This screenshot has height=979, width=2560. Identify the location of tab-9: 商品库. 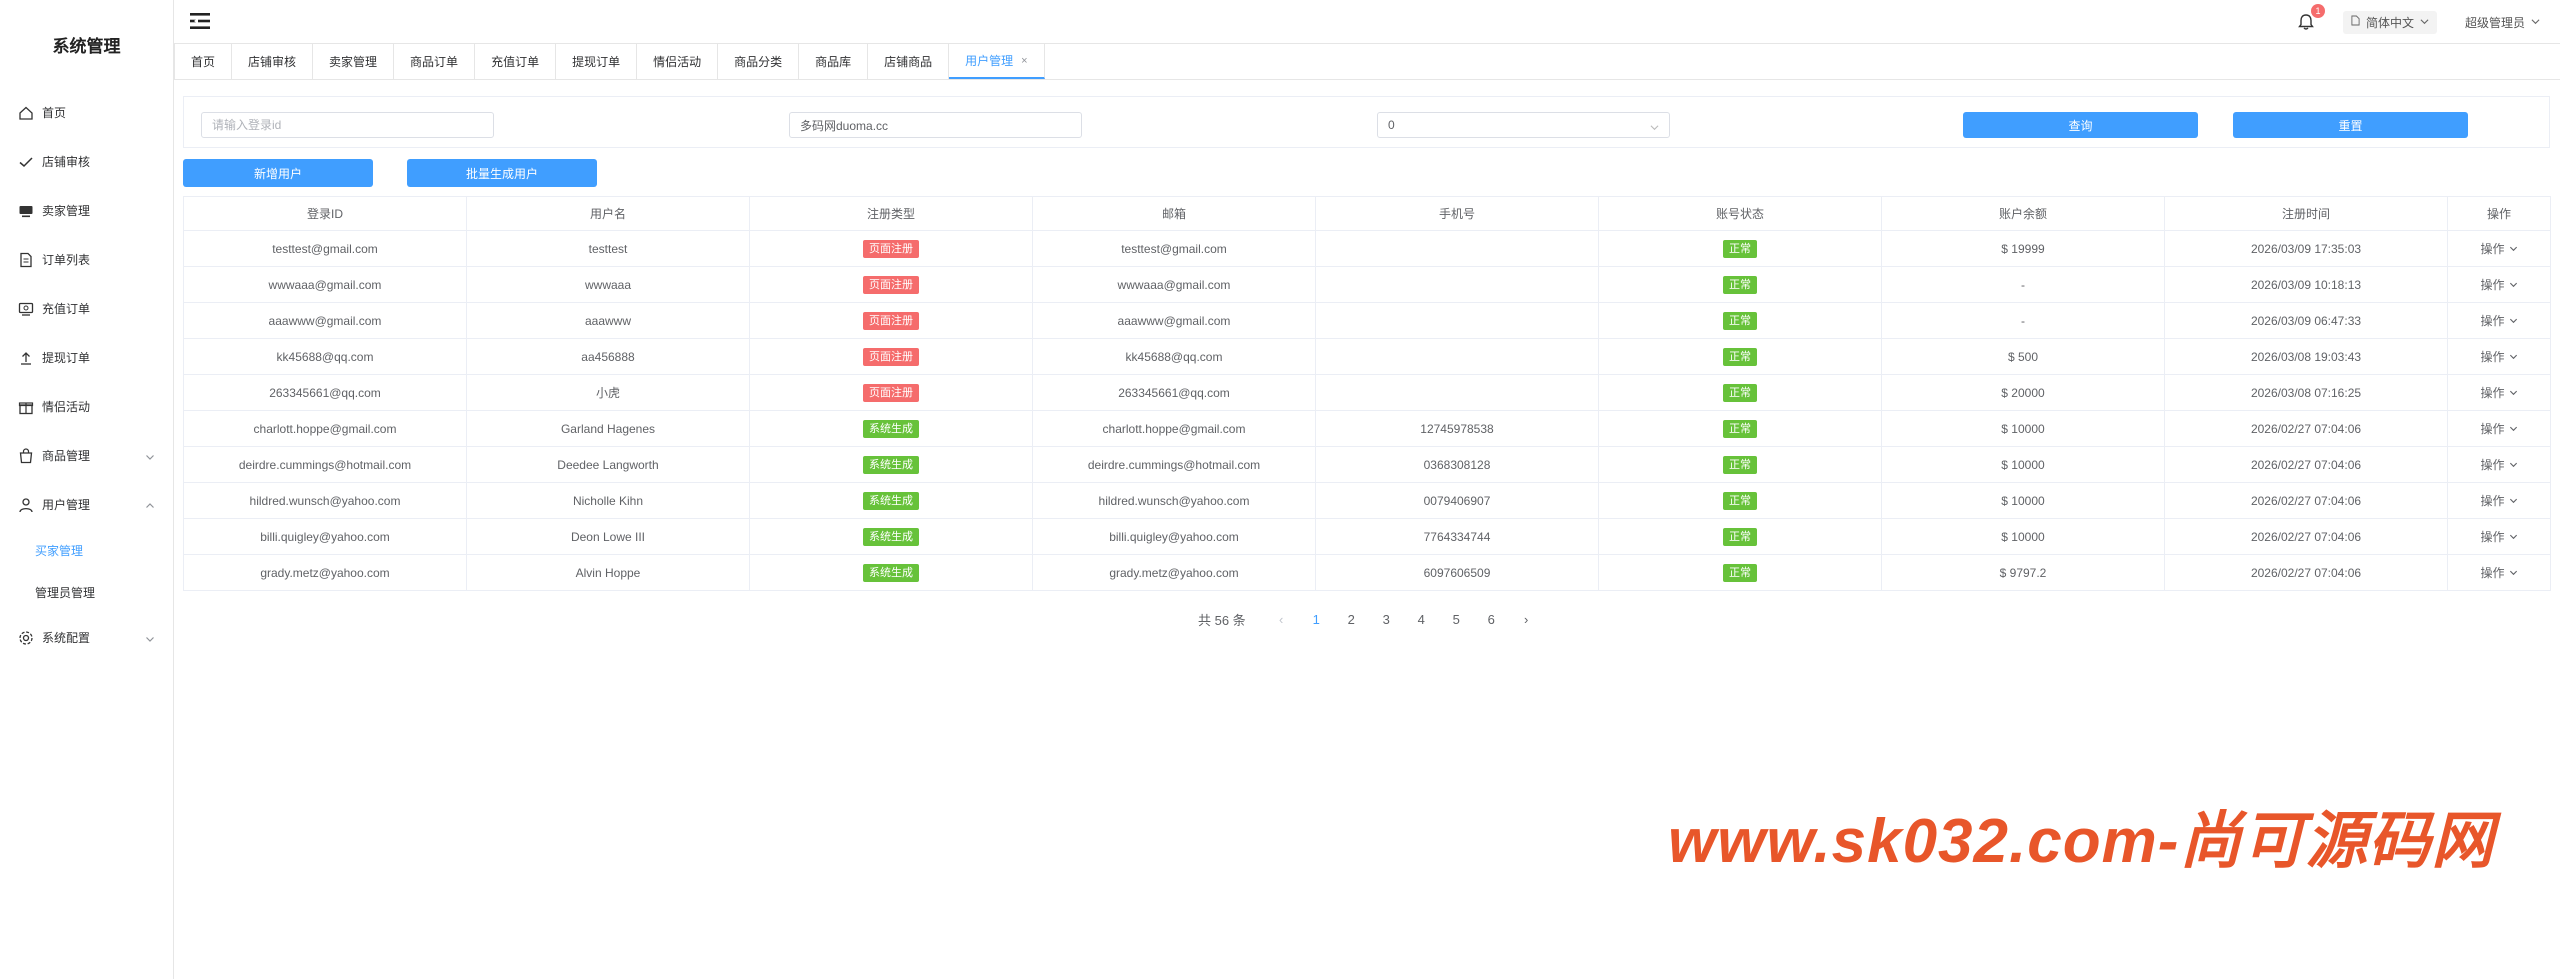
(834, 61).